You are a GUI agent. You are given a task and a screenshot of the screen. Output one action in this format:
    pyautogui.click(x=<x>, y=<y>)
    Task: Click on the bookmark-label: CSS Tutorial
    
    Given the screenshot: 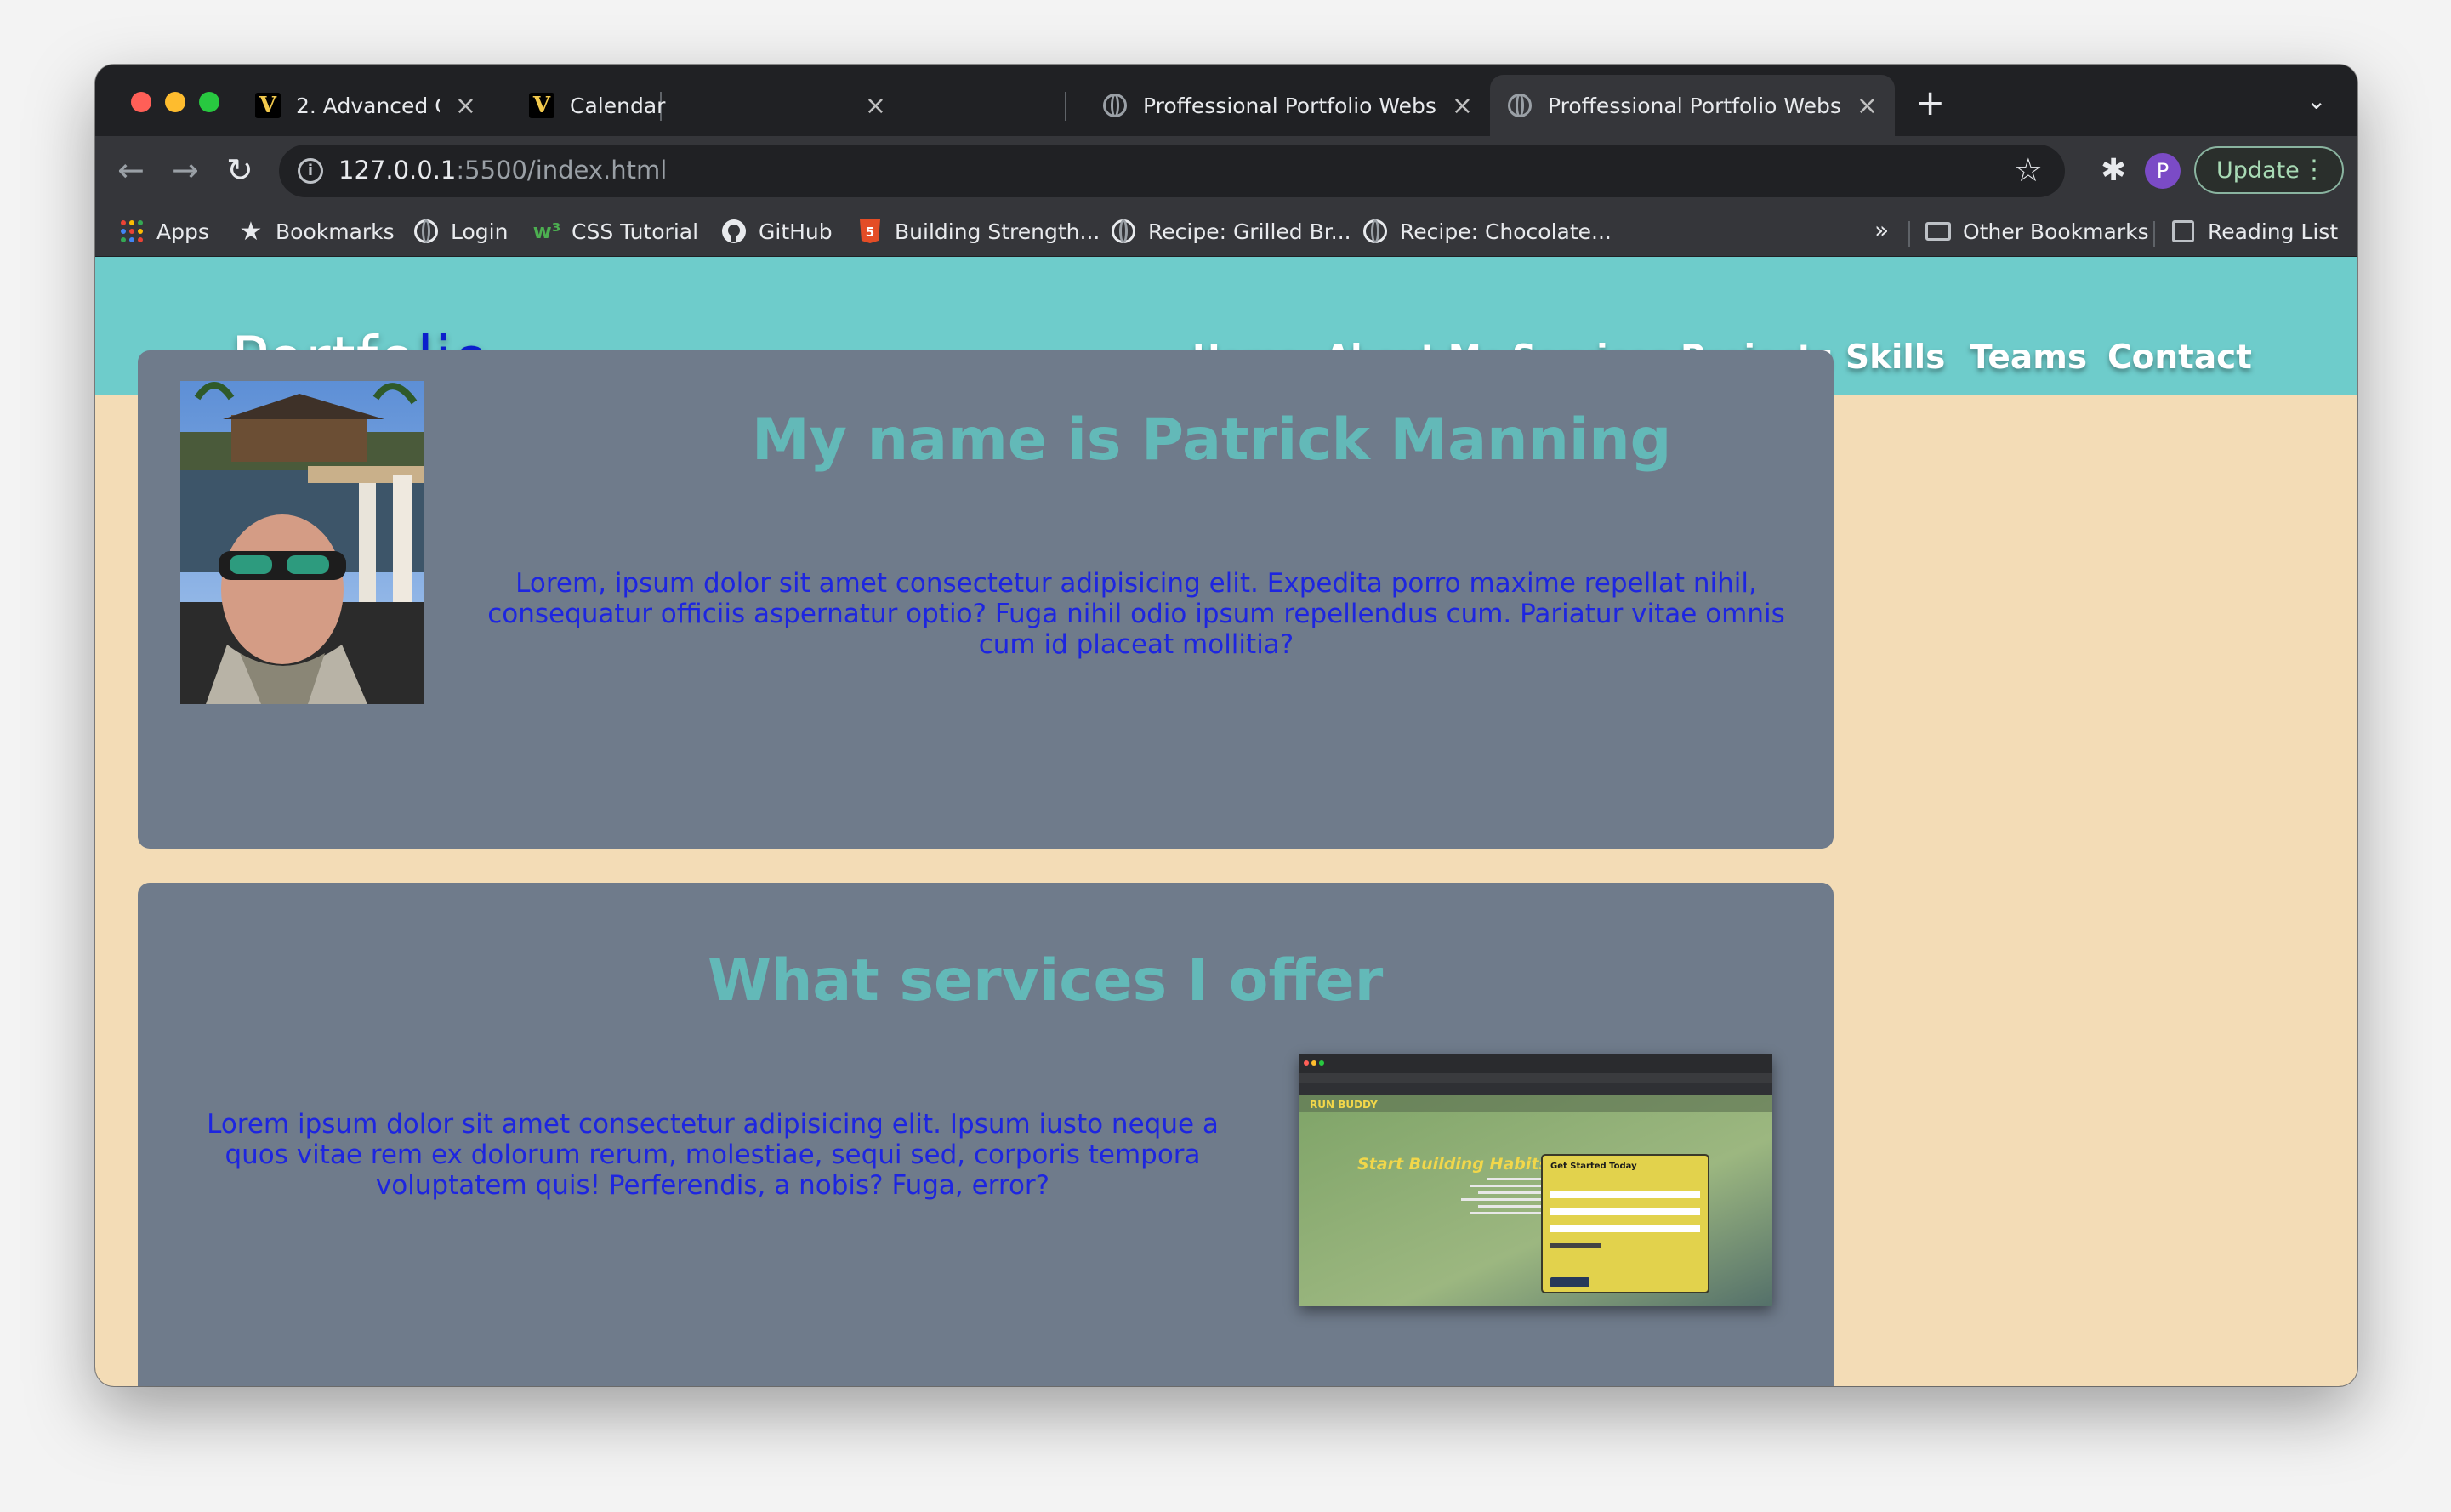 What is the action you would take?
    pyautogui.click(x=635, y=231)
    